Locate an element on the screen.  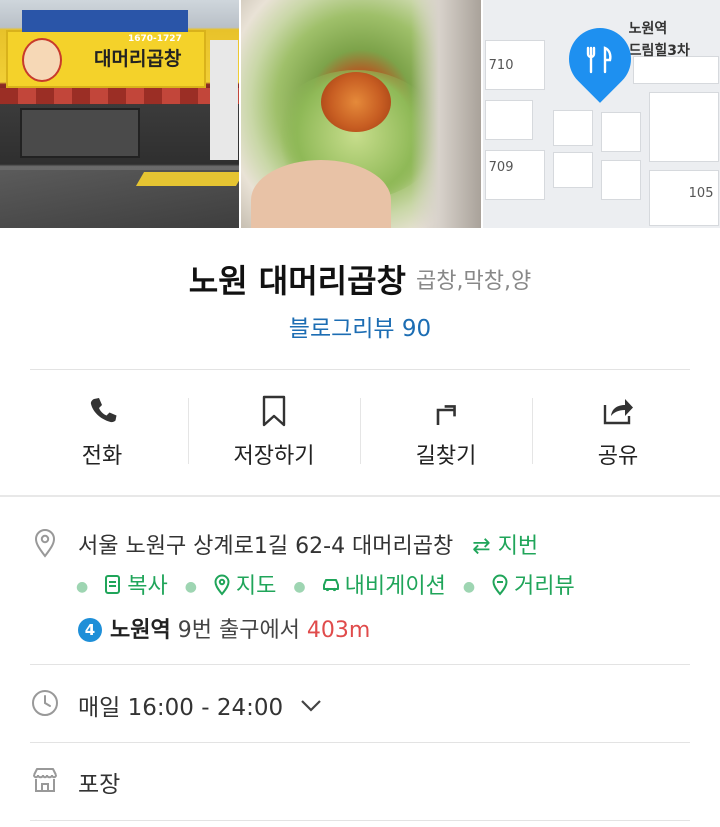
map-pin-icon is located at coordinates (222, 585).